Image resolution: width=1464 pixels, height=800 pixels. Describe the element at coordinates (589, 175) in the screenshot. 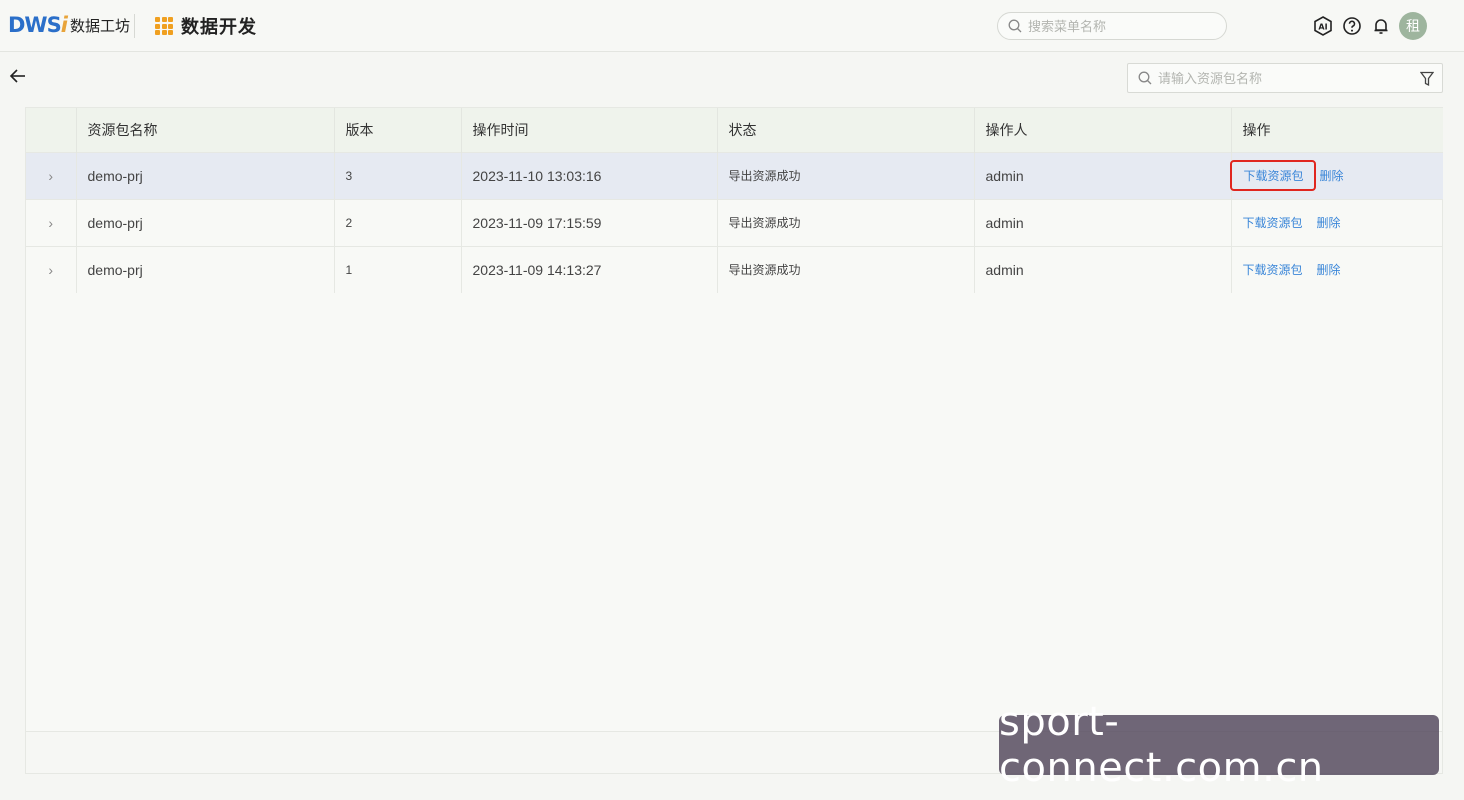

I see `cell-time: 2023-11-10 13:03:16` at that location.